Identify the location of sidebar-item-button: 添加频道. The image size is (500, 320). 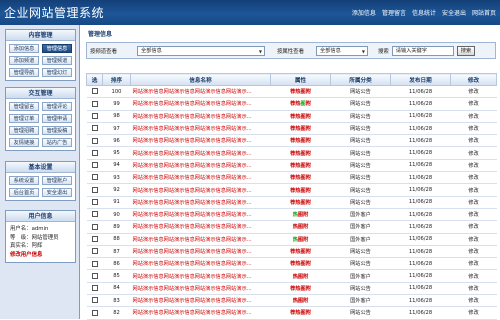
(24, 60).